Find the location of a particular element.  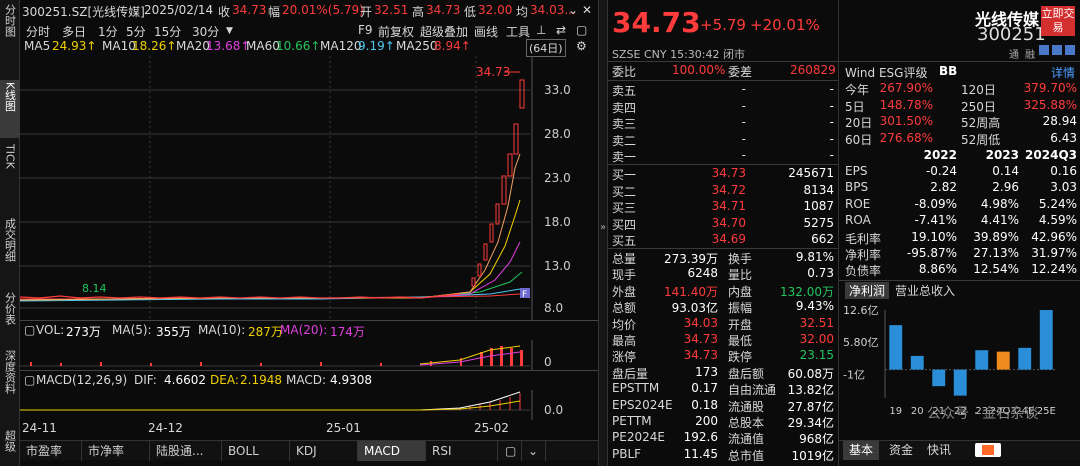

stat-label: 盘后额 is located at coordinates (746, 373).